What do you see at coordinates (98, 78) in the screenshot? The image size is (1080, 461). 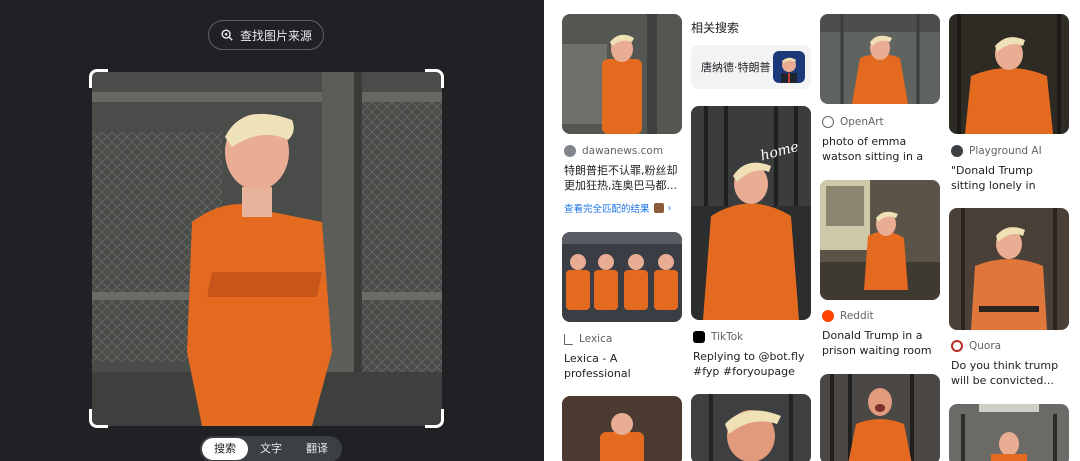 I see `crop-handle-top-left` at bounding box center [98, 78].